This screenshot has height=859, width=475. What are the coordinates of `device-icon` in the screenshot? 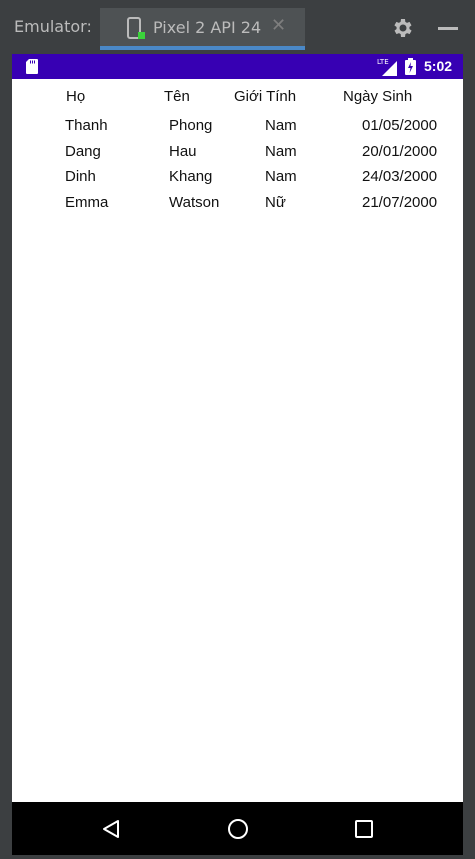 It's located at (136, 28).